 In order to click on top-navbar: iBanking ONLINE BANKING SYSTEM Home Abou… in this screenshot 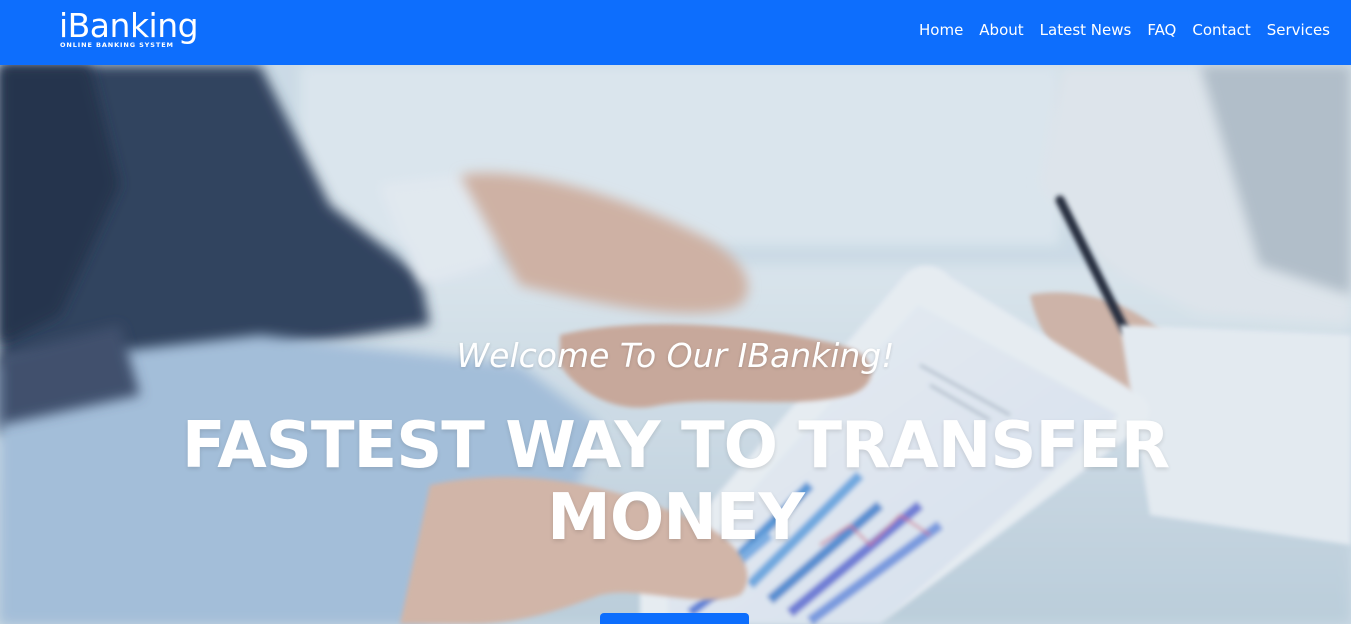, I will do `click(675, 32)`.